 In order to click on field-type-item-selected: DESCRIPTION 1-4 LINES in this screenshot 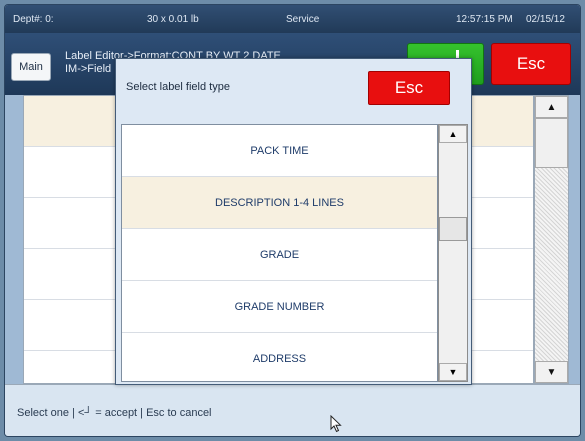, I will do `click(279, 203)`.